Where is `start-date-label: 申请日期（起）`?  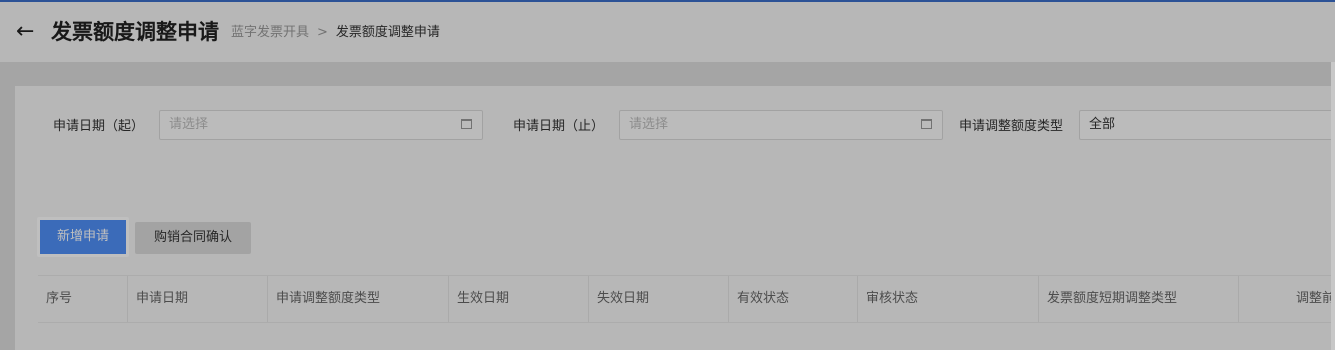 start-date-label: 申请日期（起） is located at coordinates (99, 126).